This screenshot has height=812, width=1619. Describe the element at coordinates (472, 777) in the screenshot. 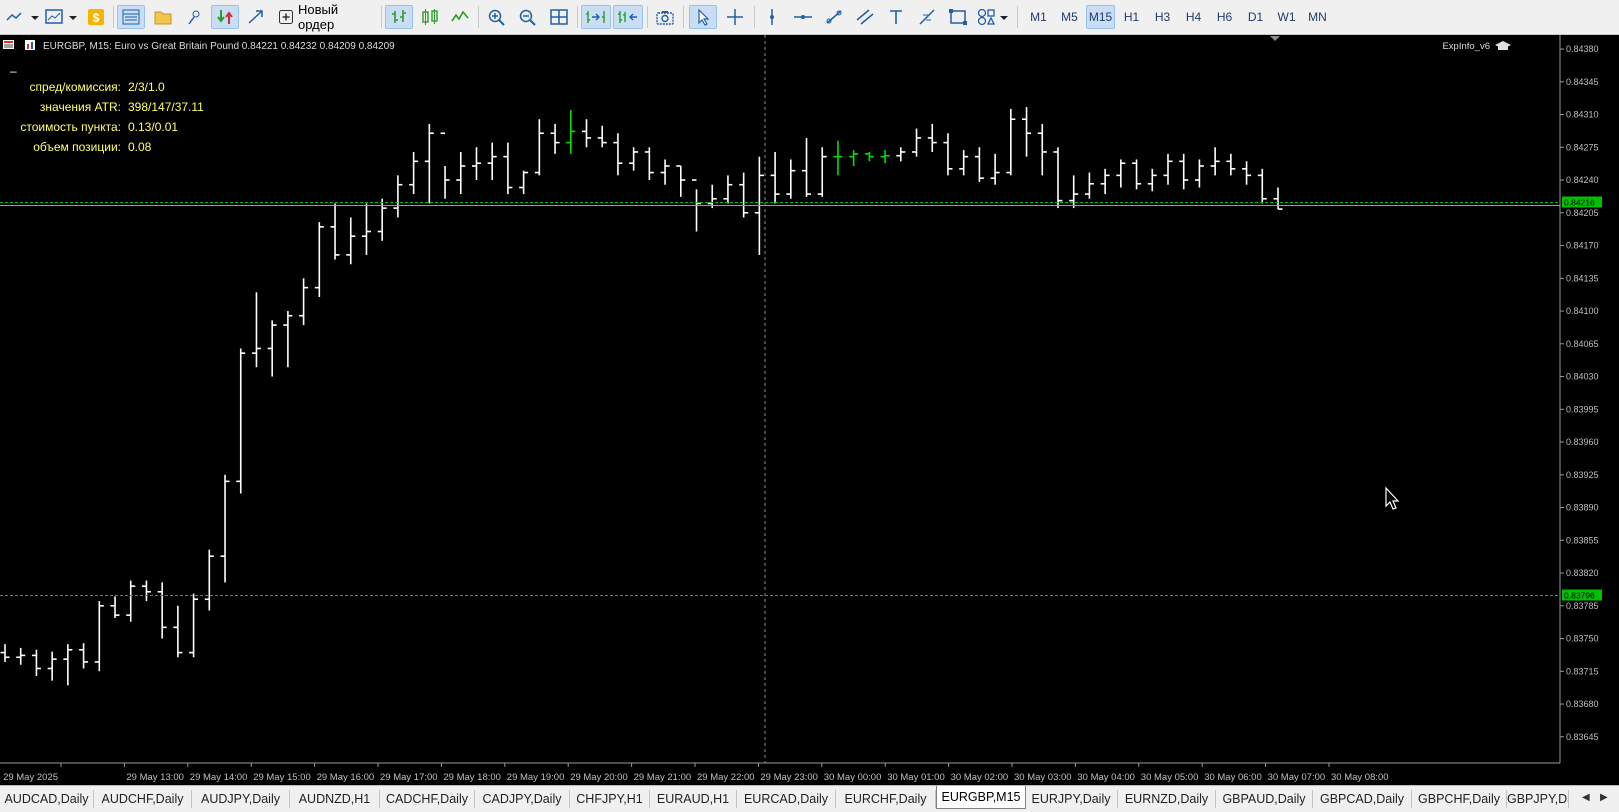

I see `time-tick-label: 29 May 18:00` at that location.